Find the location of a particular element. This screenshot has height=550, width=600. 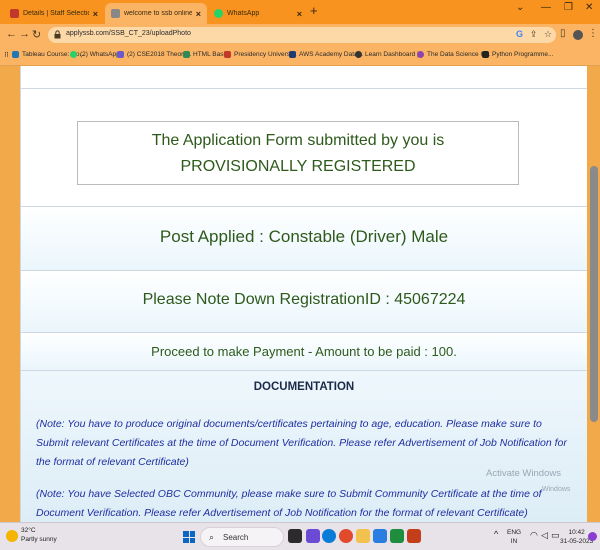

tab-title: welcome to ssb online applicatio is located at coordinates (158, 13).